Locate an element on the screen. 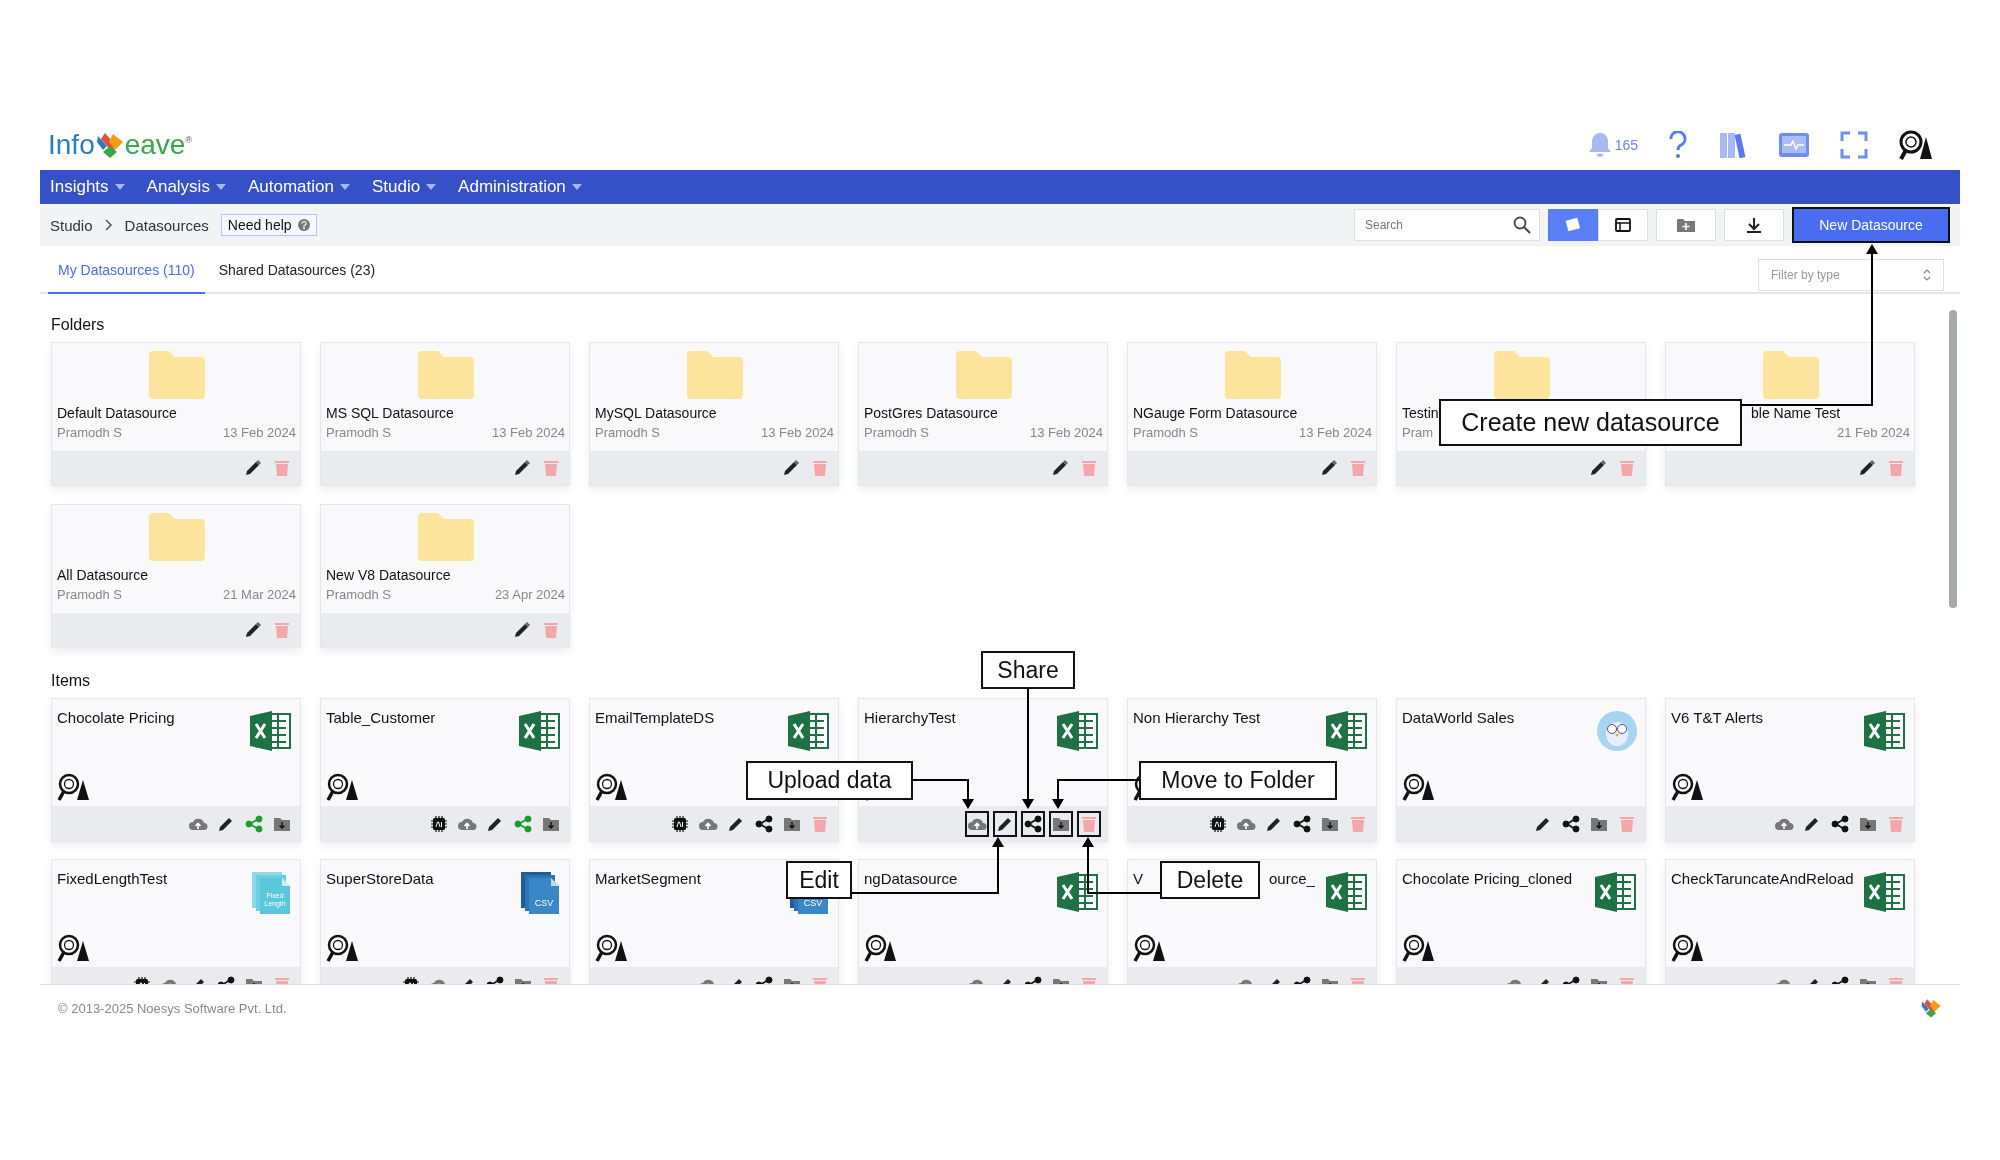 This screenshot has width=2000, height=1160. section-heading: Folders is located at coordinates (78, 325).